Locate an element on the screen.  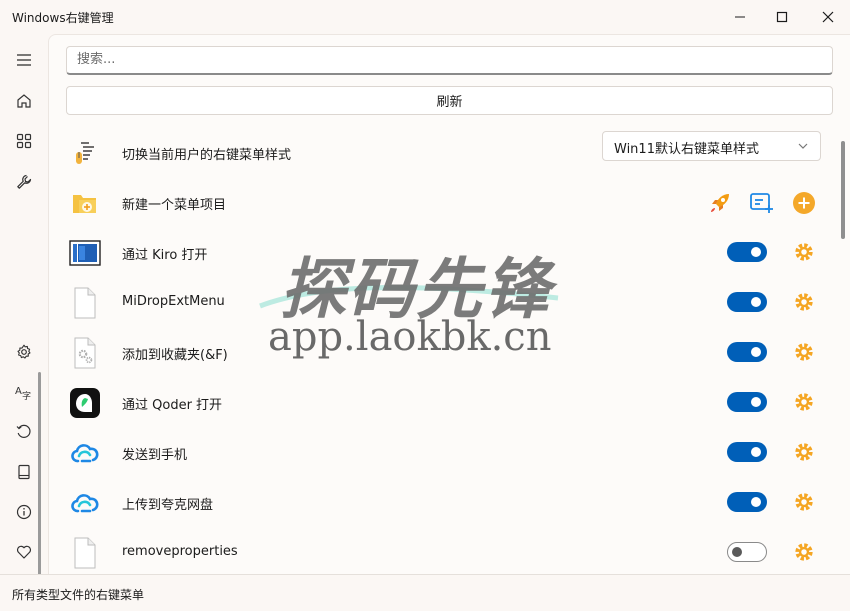
nav-home is located at coordinates (24, 101).